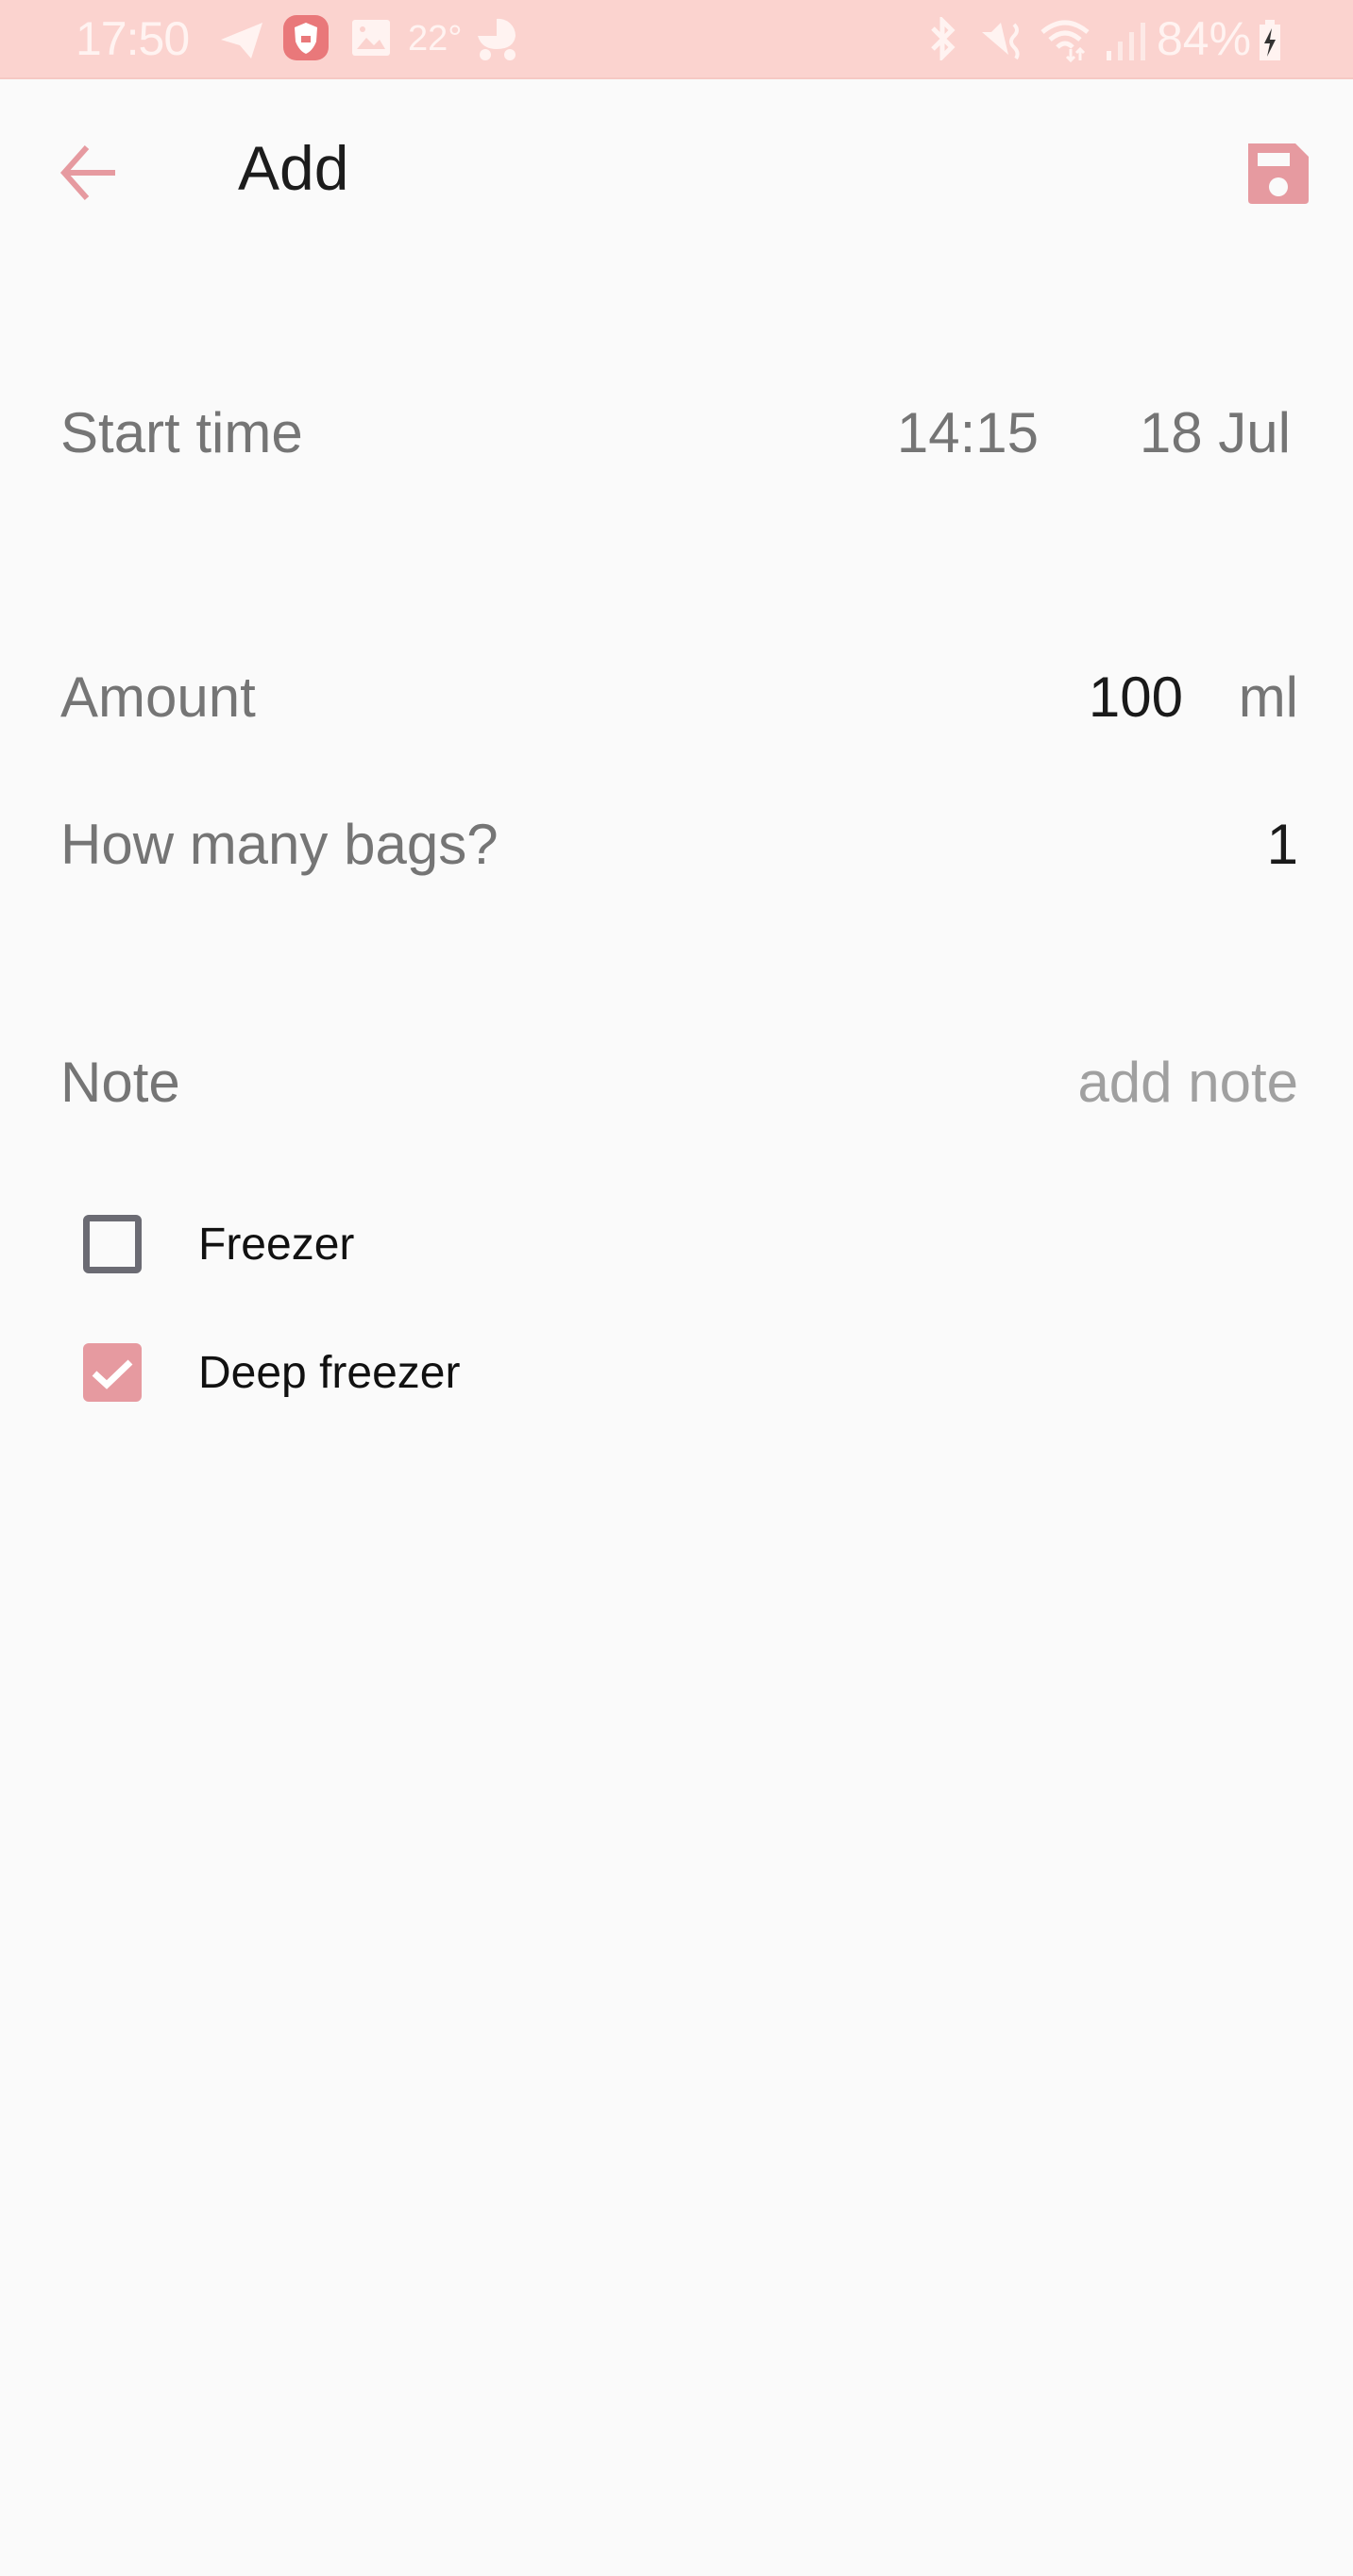 The height and width of the screenshot is (2576, 1353). I want to click on battery-percentage: 84%, so click(1204, 38).